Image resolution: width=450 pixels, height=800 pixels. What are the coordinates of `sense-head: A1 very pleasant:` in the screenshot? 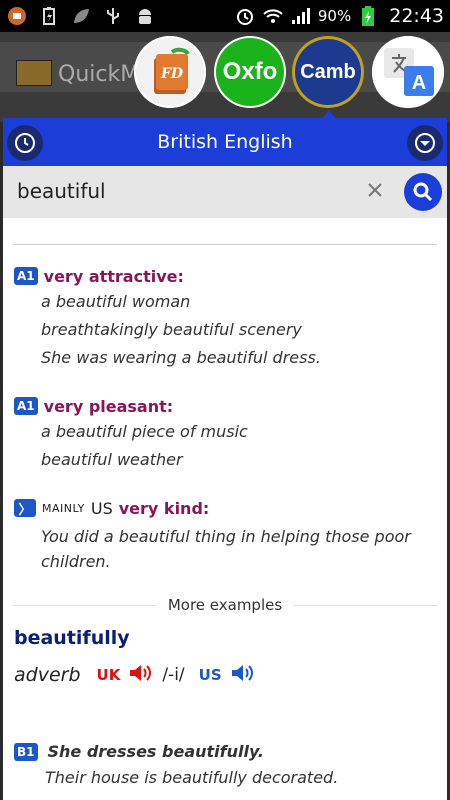 It's located at (225, 406).